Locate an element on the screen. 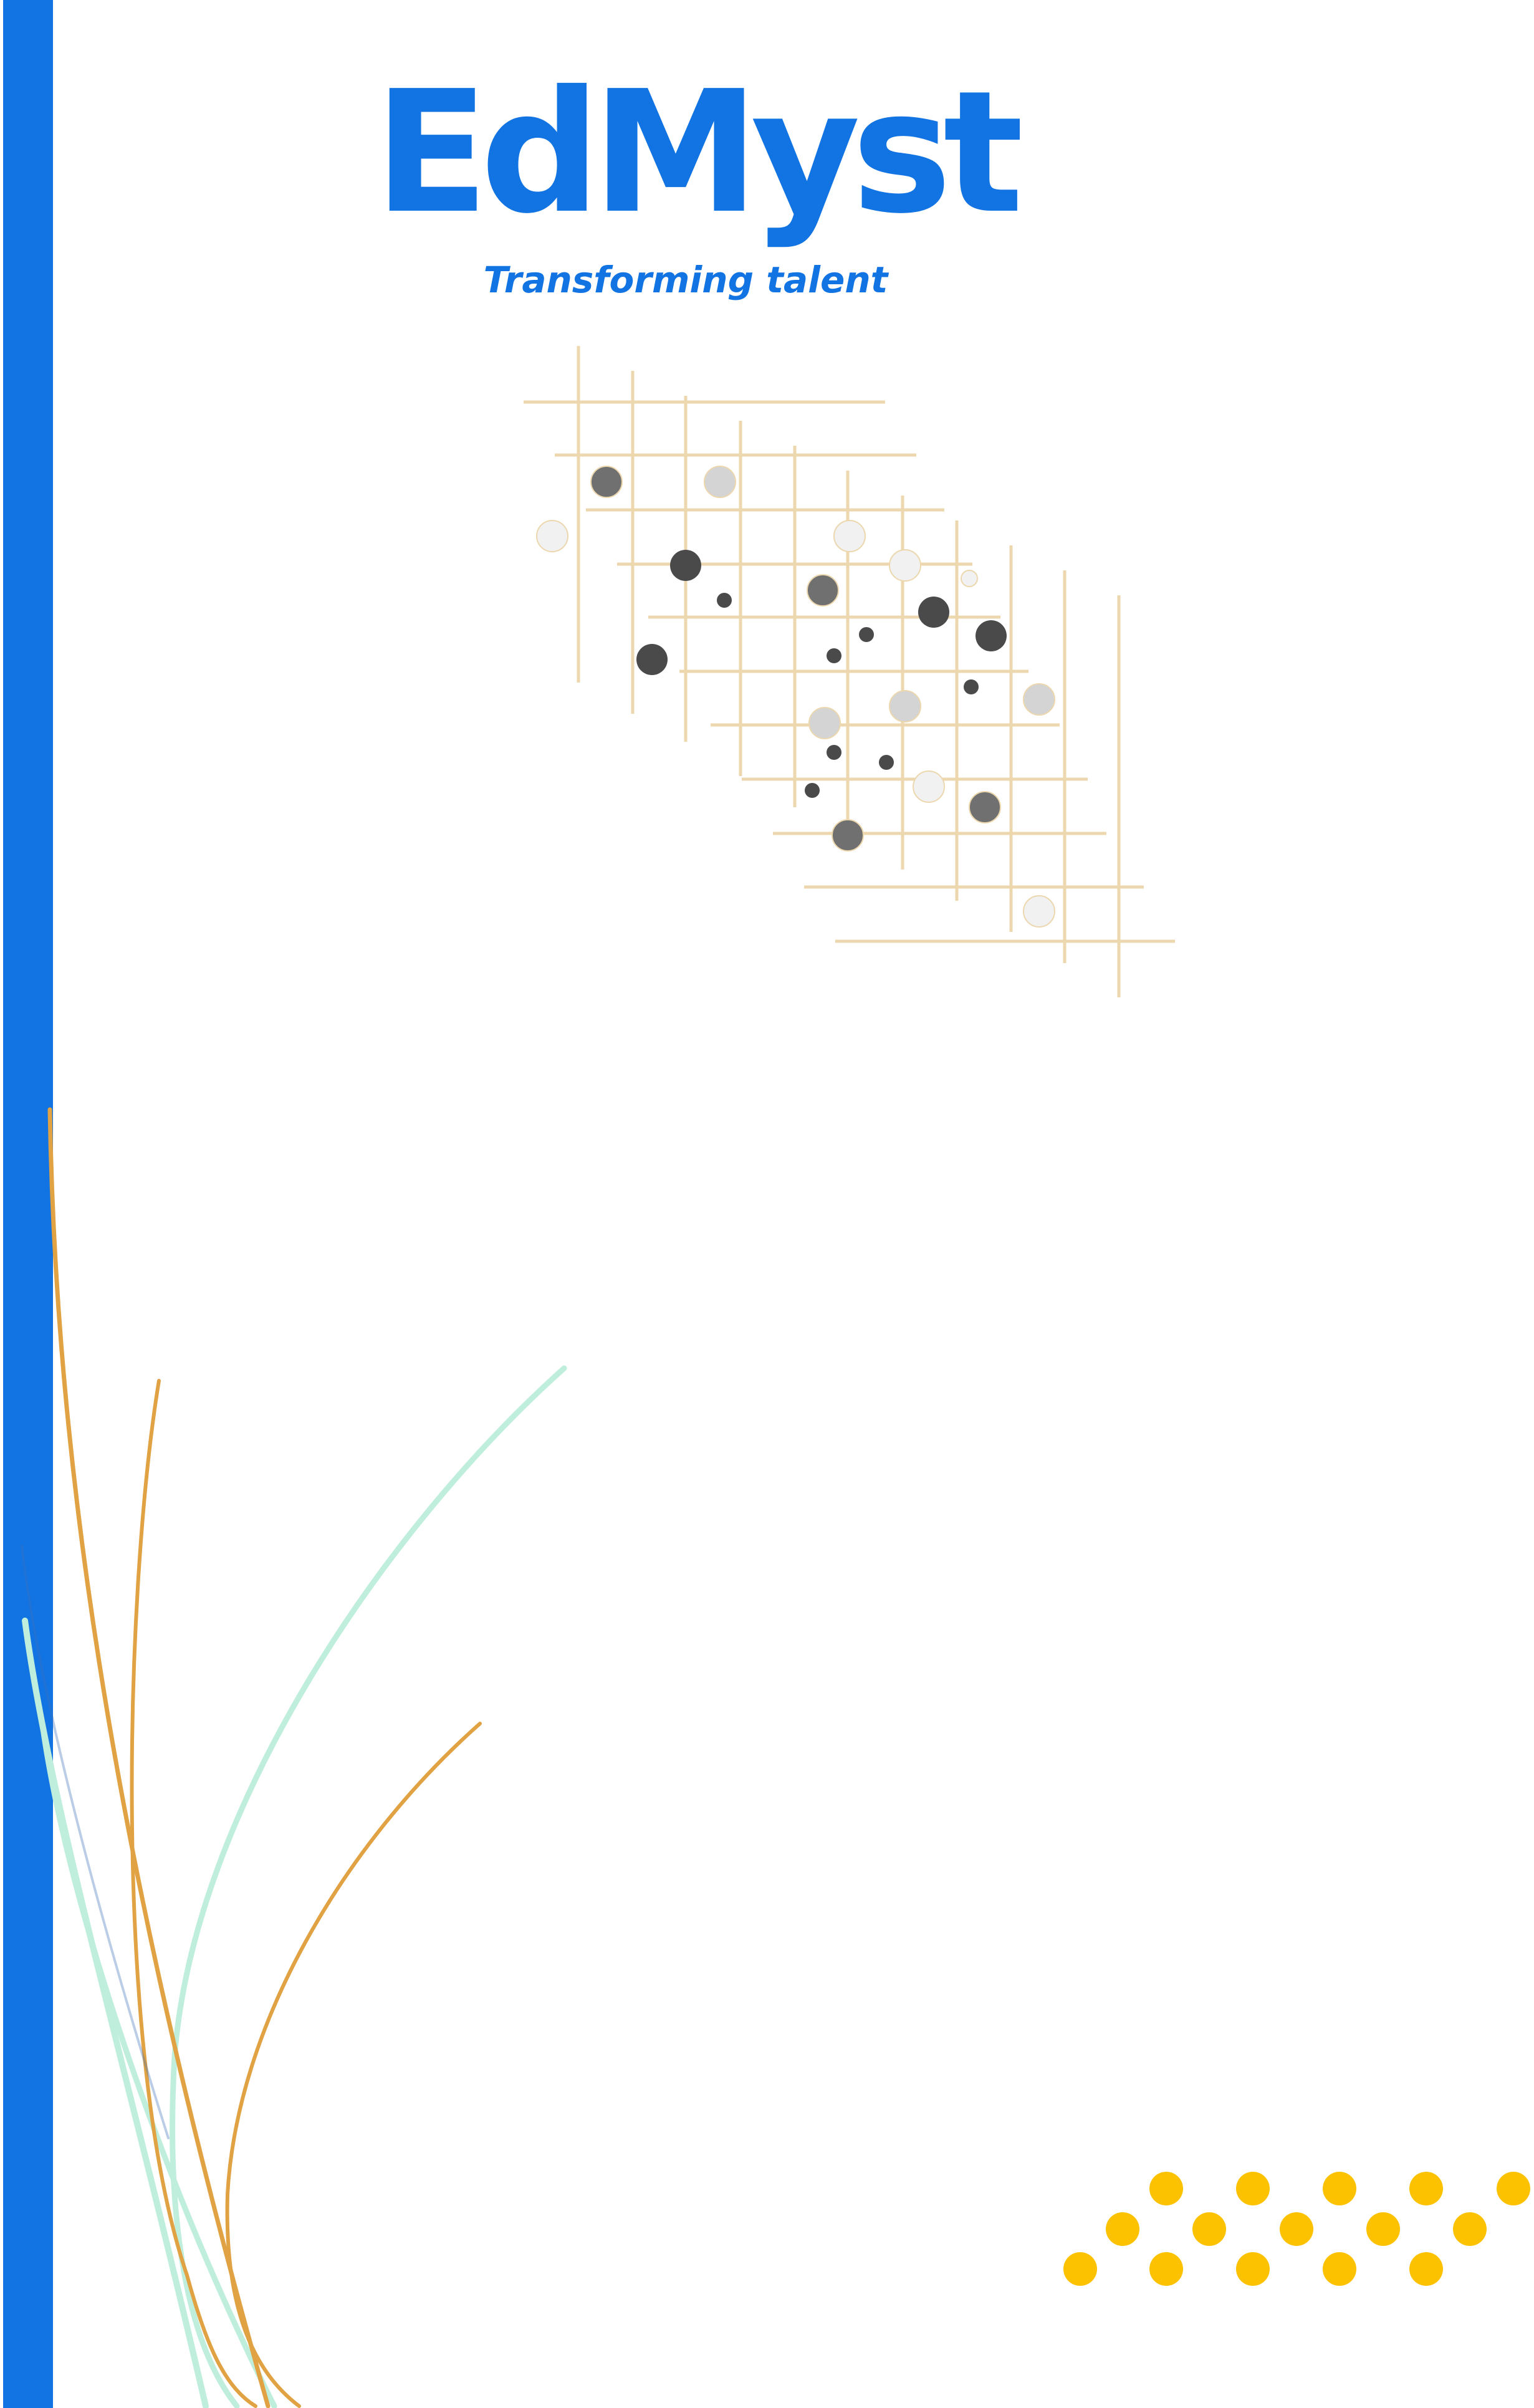  yellow-dot-cluster is located at coordinates (1296, 2229).